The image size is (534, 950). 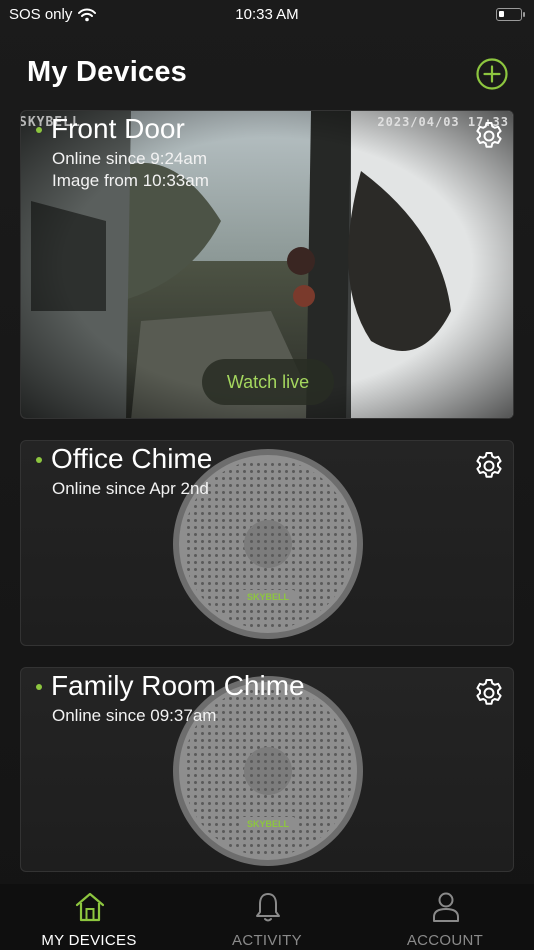 I want to click on device-status: Online since 9:24am, so click(x=129, y=158).